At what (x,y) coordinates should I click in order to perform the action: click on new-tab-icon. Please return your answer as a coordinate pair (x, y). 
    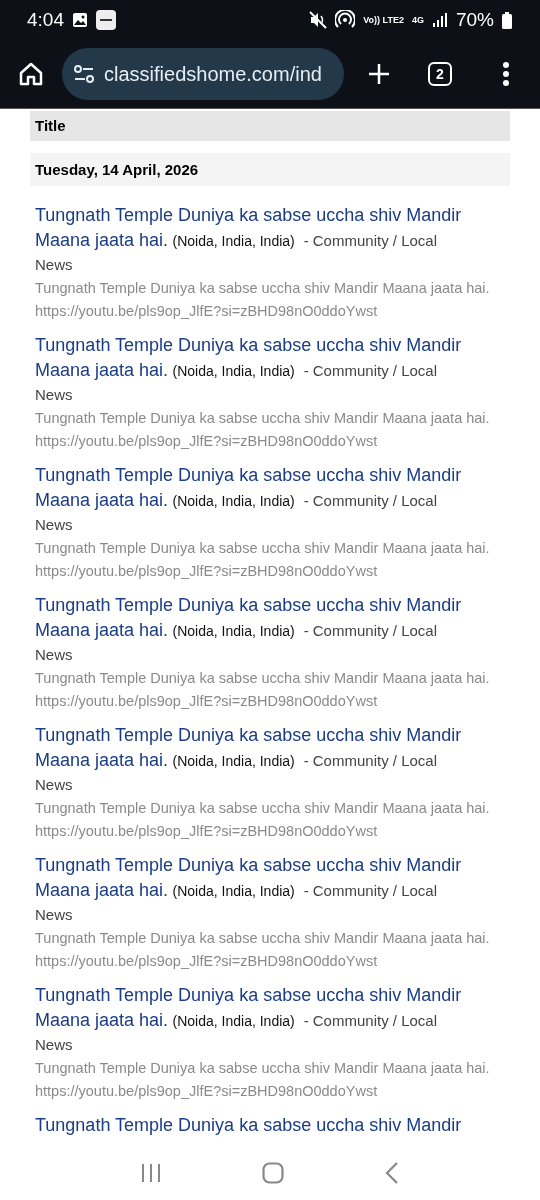
    Looking at the image, I should click on (379, 74).